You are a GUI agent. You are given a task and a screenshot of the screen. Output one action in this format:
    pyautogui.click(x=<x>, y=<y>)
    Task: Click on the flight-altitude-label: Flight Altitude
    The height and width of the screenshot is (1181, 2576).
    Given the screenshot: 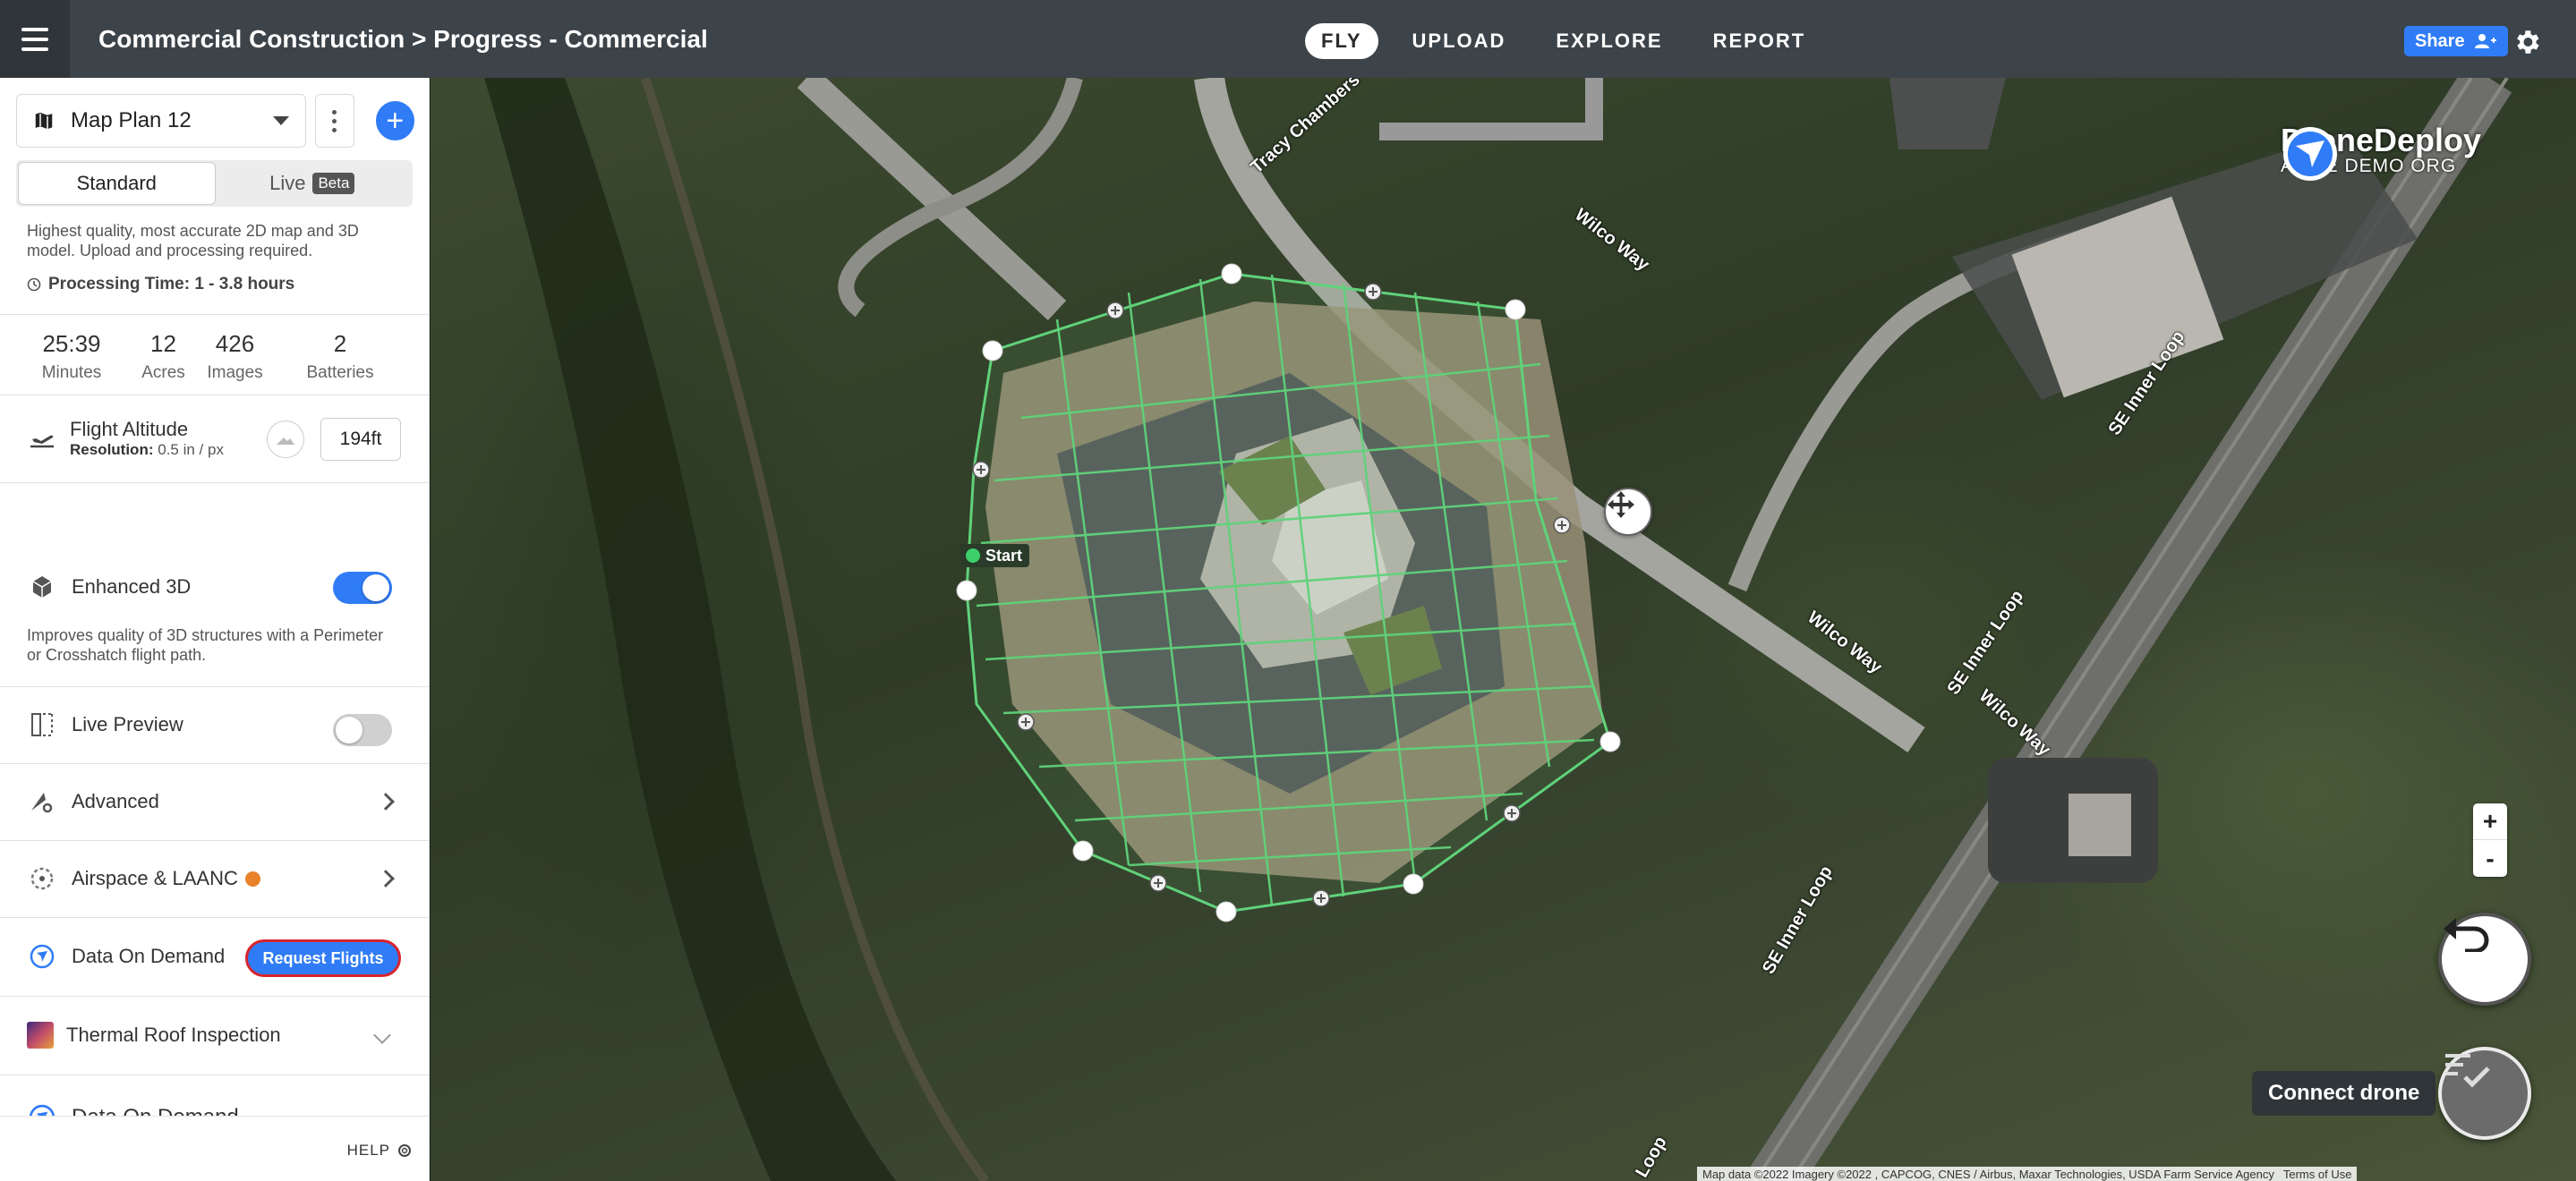 What is the action you would take?
    pyautogui.click(x=129, y=429)
    